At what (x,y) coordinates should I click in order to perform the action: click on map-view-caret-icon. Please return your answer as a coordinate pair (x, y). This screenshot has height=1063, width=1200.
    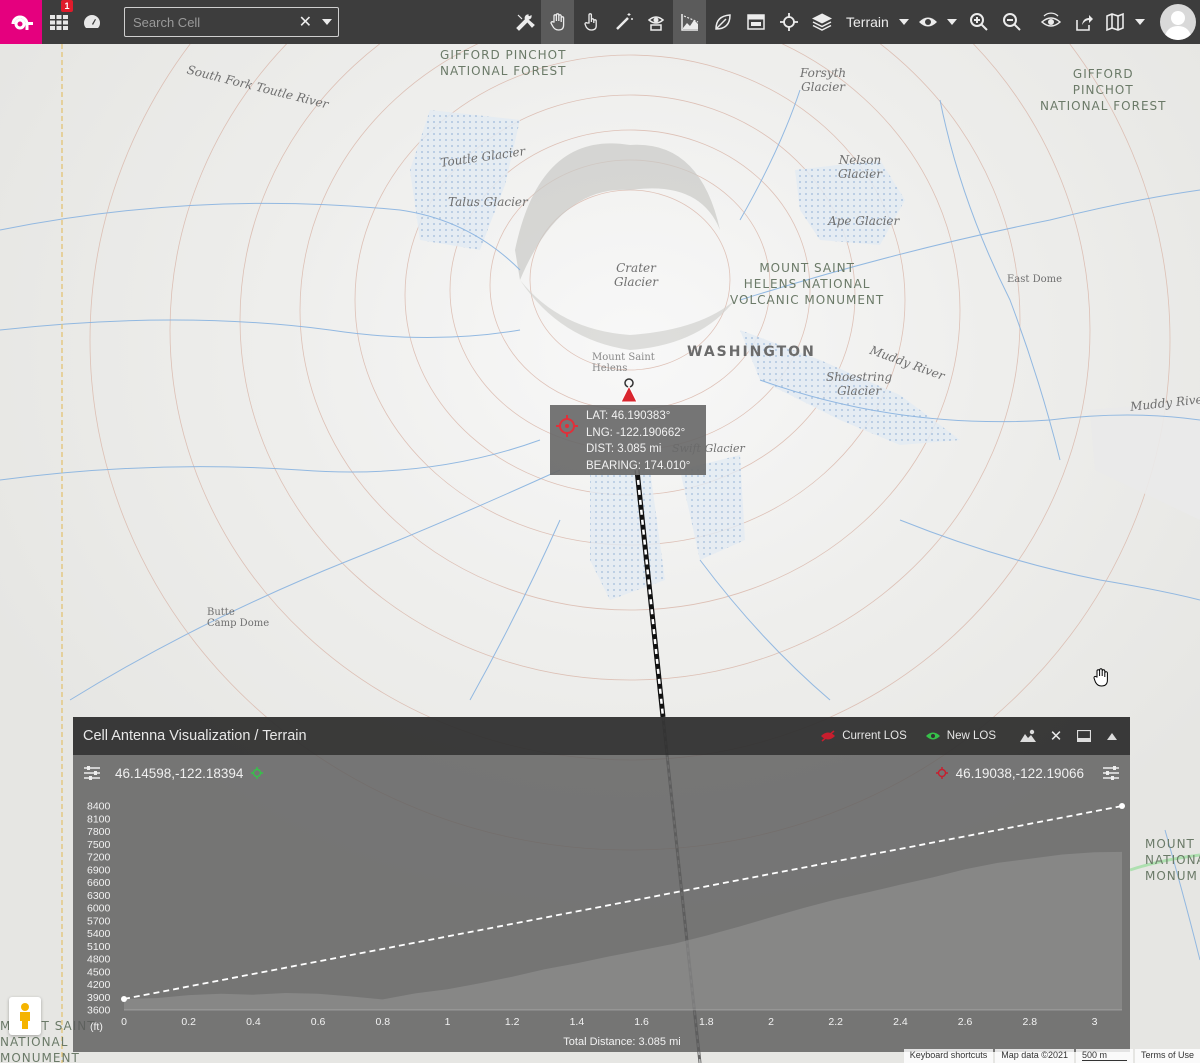
    Looking at the image, I should click on (1139, 22).